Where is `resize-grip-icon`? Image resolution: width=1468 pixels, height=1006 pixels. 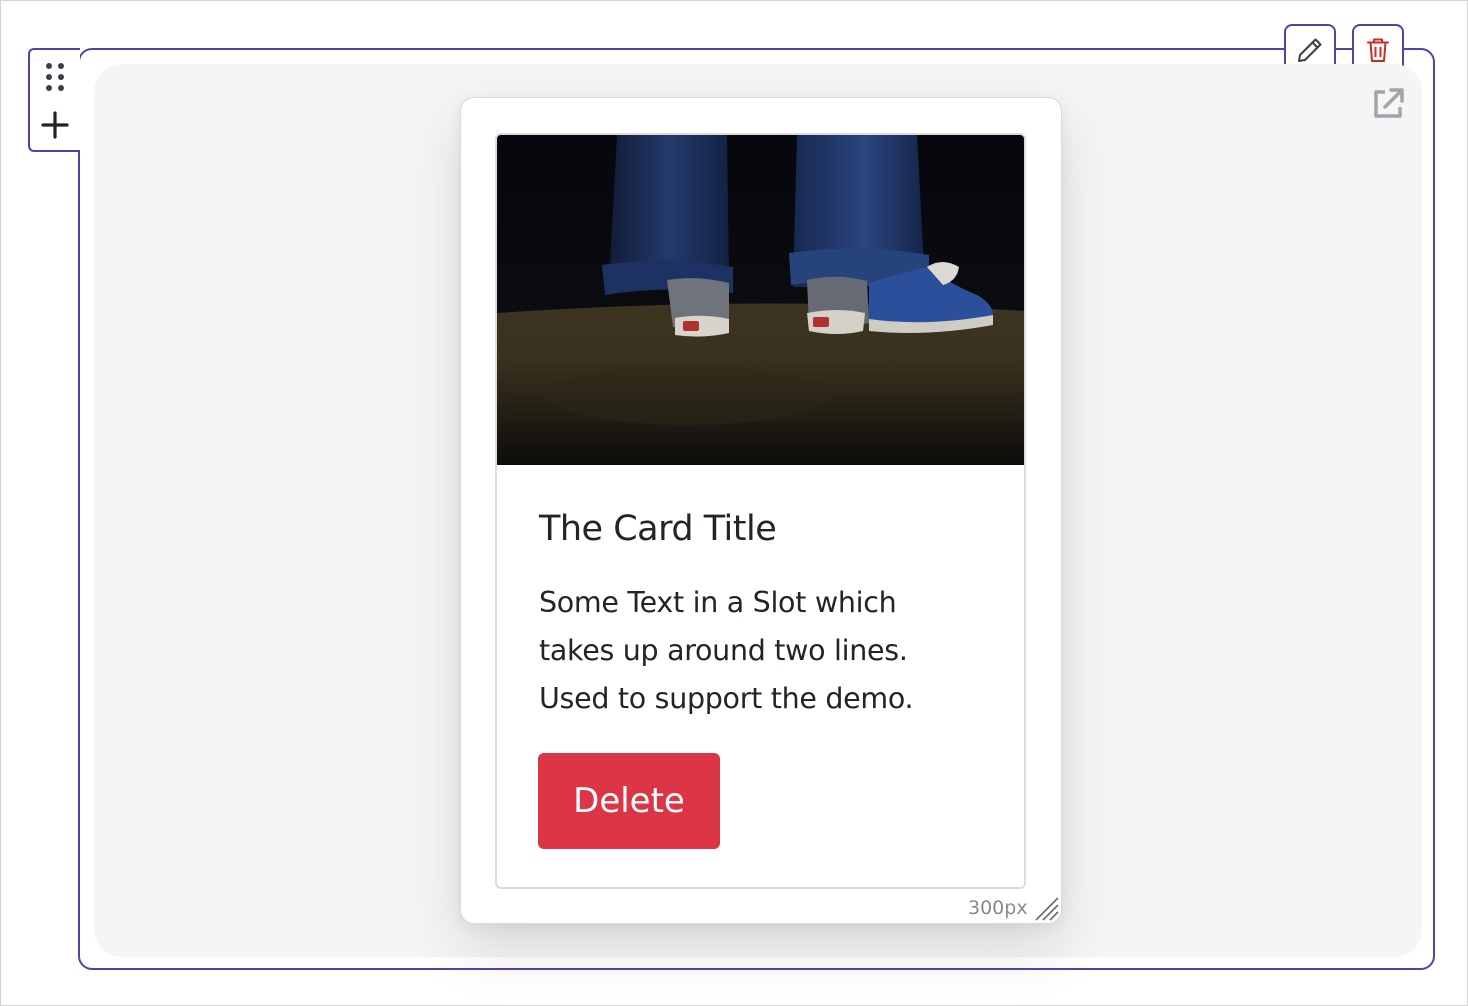 resize-grip-icon is located at coordinates (1046, 909).